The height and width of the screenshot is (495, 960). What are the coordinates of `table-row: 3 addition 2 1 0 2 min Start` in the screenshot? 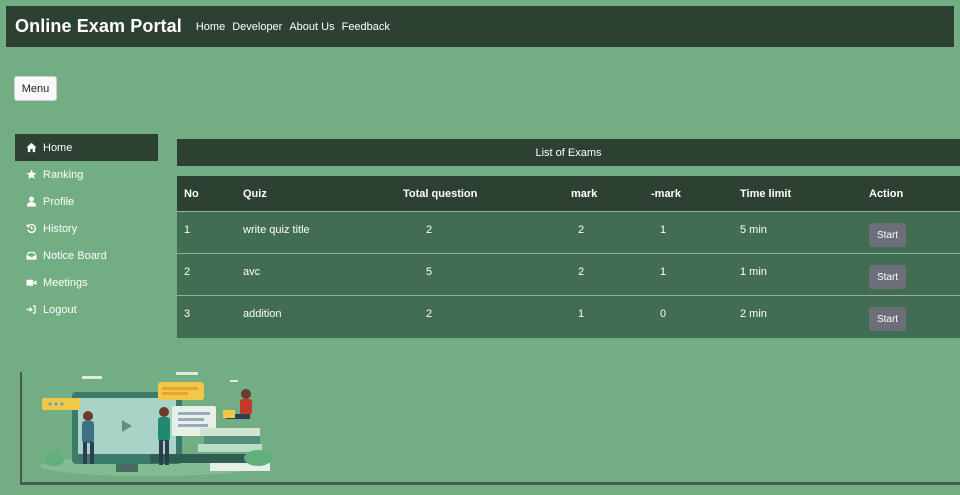 It's located at (568, 317).